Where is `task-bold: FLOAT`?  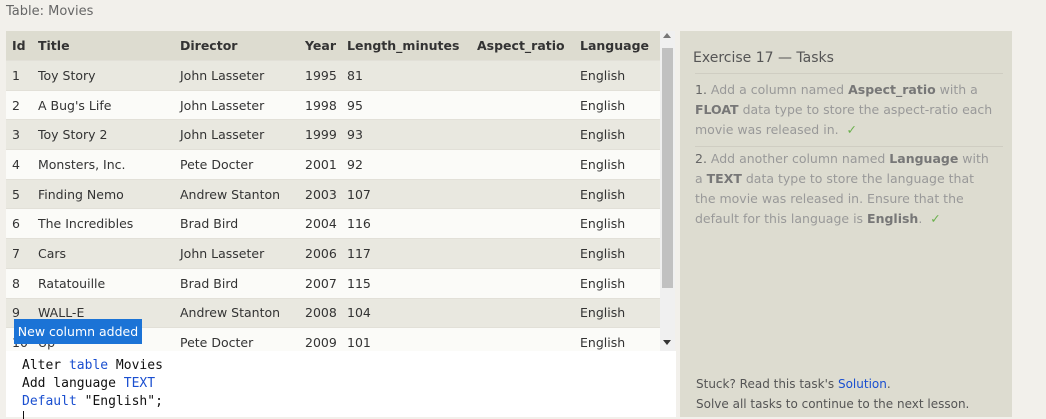 task-bold: FLOAT is located at coordinates (717, 109).